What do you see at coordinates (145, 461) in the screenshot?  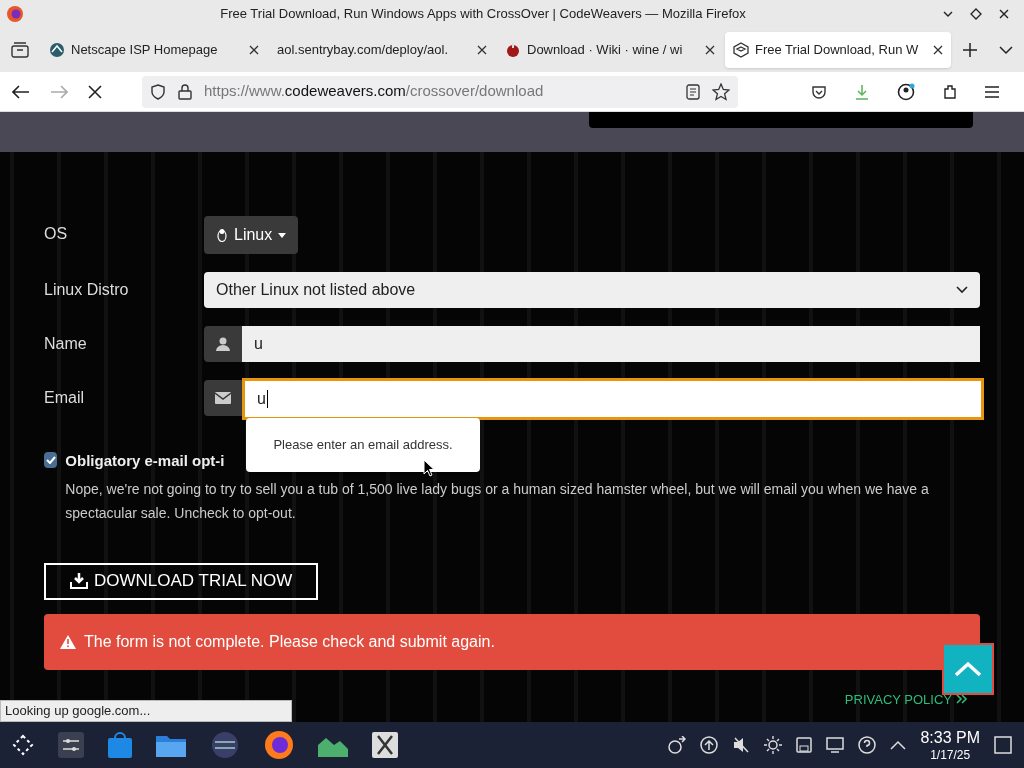 I see `opt-in-label: Obligatory e-mail opt-i` at bounding box center [145, 461].